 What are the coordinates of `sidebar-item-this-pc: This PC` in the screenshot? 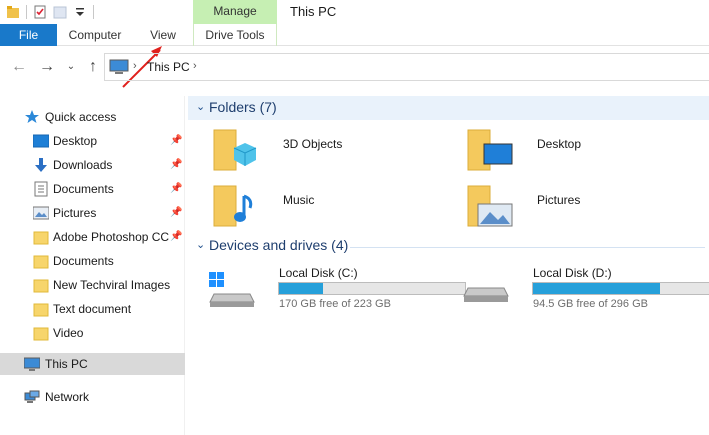 It's located at (92, 364).